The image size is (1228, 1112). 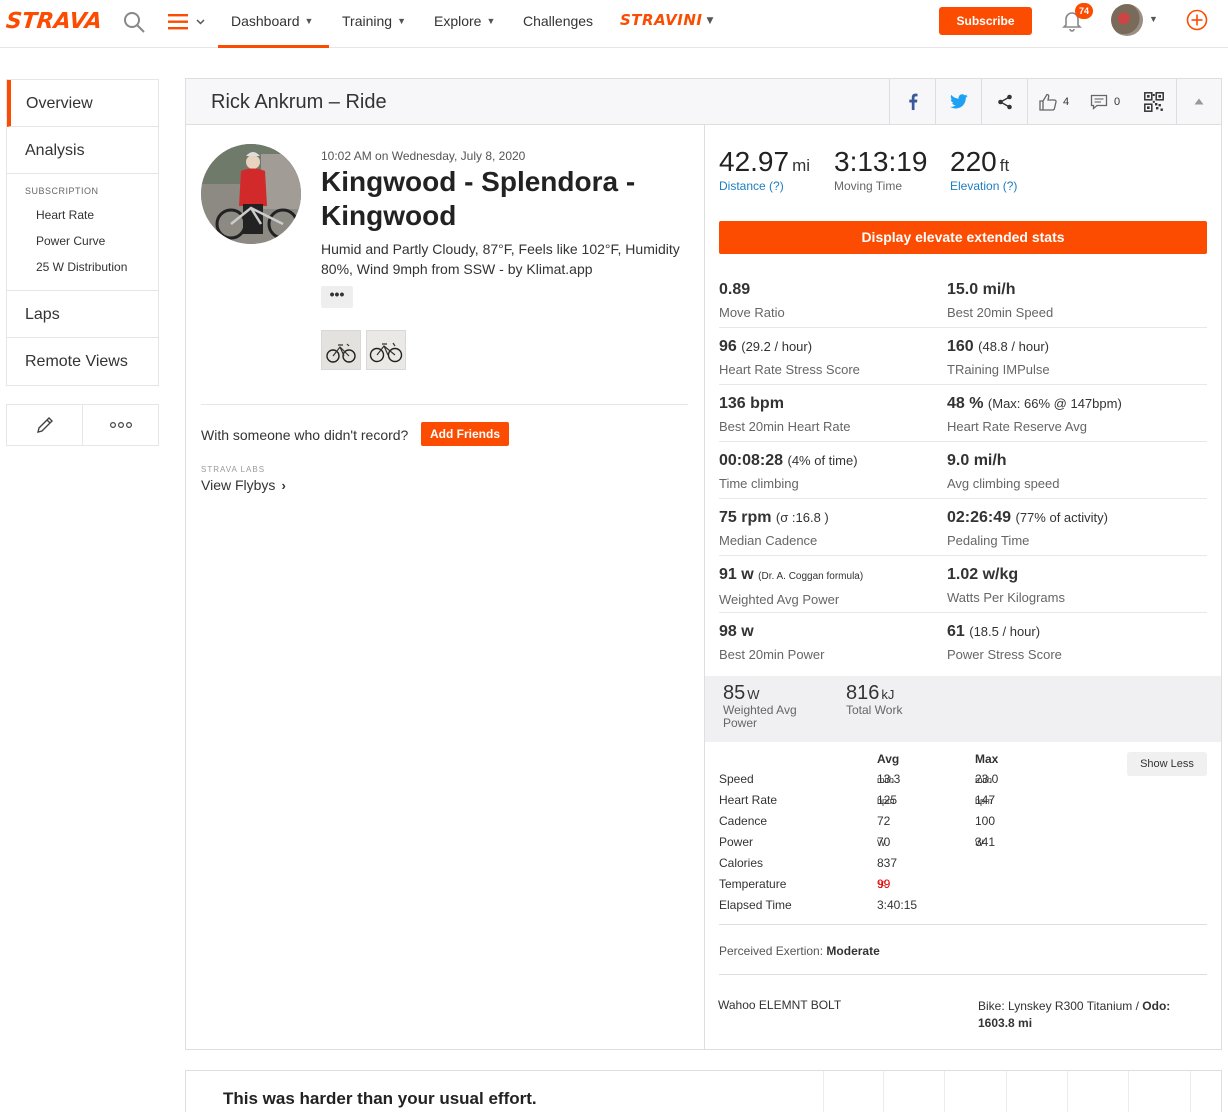 I want to click on sidebar-item-distribution: 25 W Distribution, so click(x=82, y=267).